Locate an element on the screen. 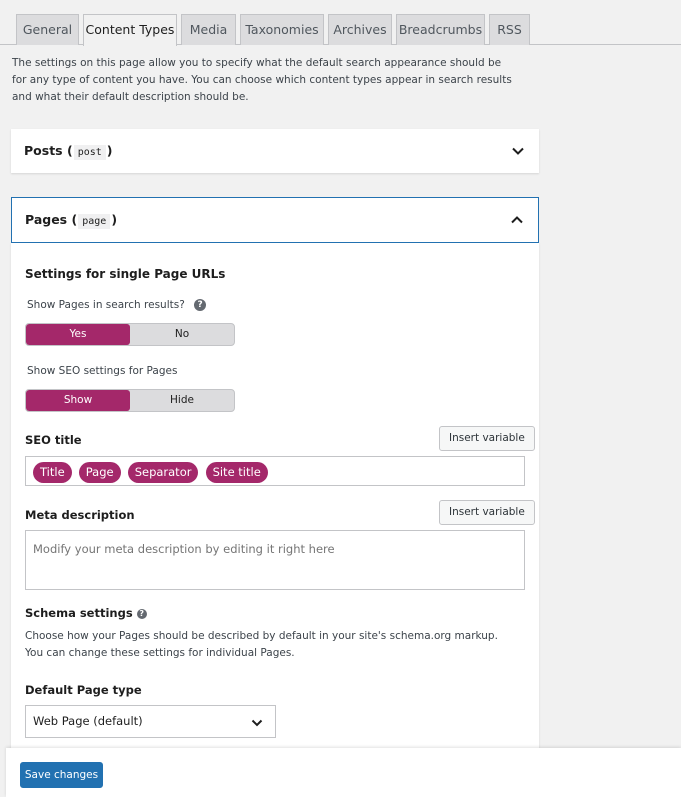  posts-close-paren: ) is located at coordinates (109, 150).